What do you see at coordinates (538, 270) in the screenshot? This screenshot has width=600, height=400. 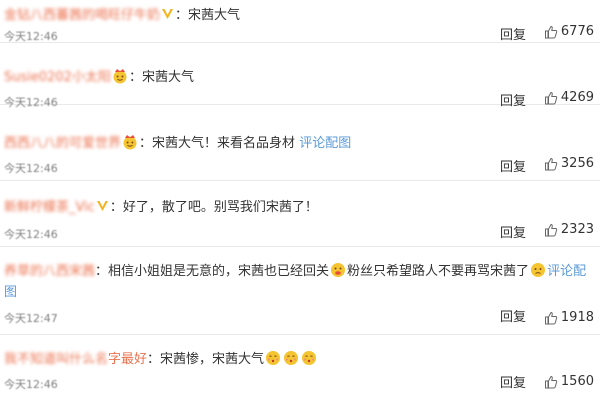 I see `worried-emoji-icon` at bounding box center [538, 270].